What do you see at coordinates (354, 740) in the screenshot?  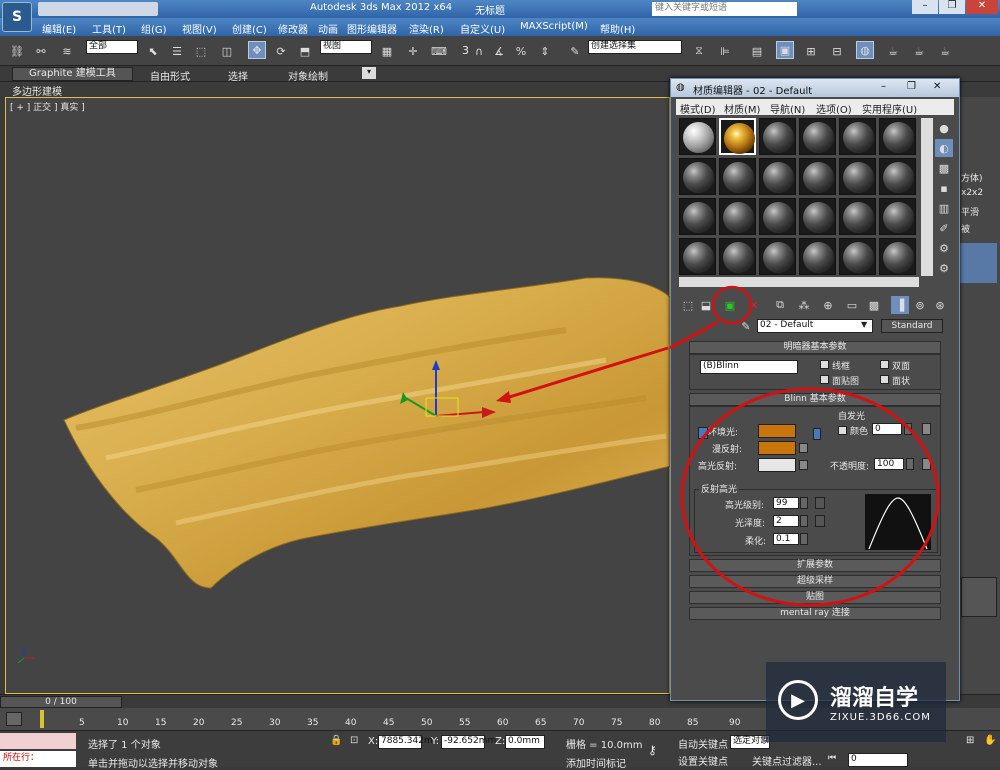 I see `abs-mode-icon: ⊡` at bounding box center [354, 740].